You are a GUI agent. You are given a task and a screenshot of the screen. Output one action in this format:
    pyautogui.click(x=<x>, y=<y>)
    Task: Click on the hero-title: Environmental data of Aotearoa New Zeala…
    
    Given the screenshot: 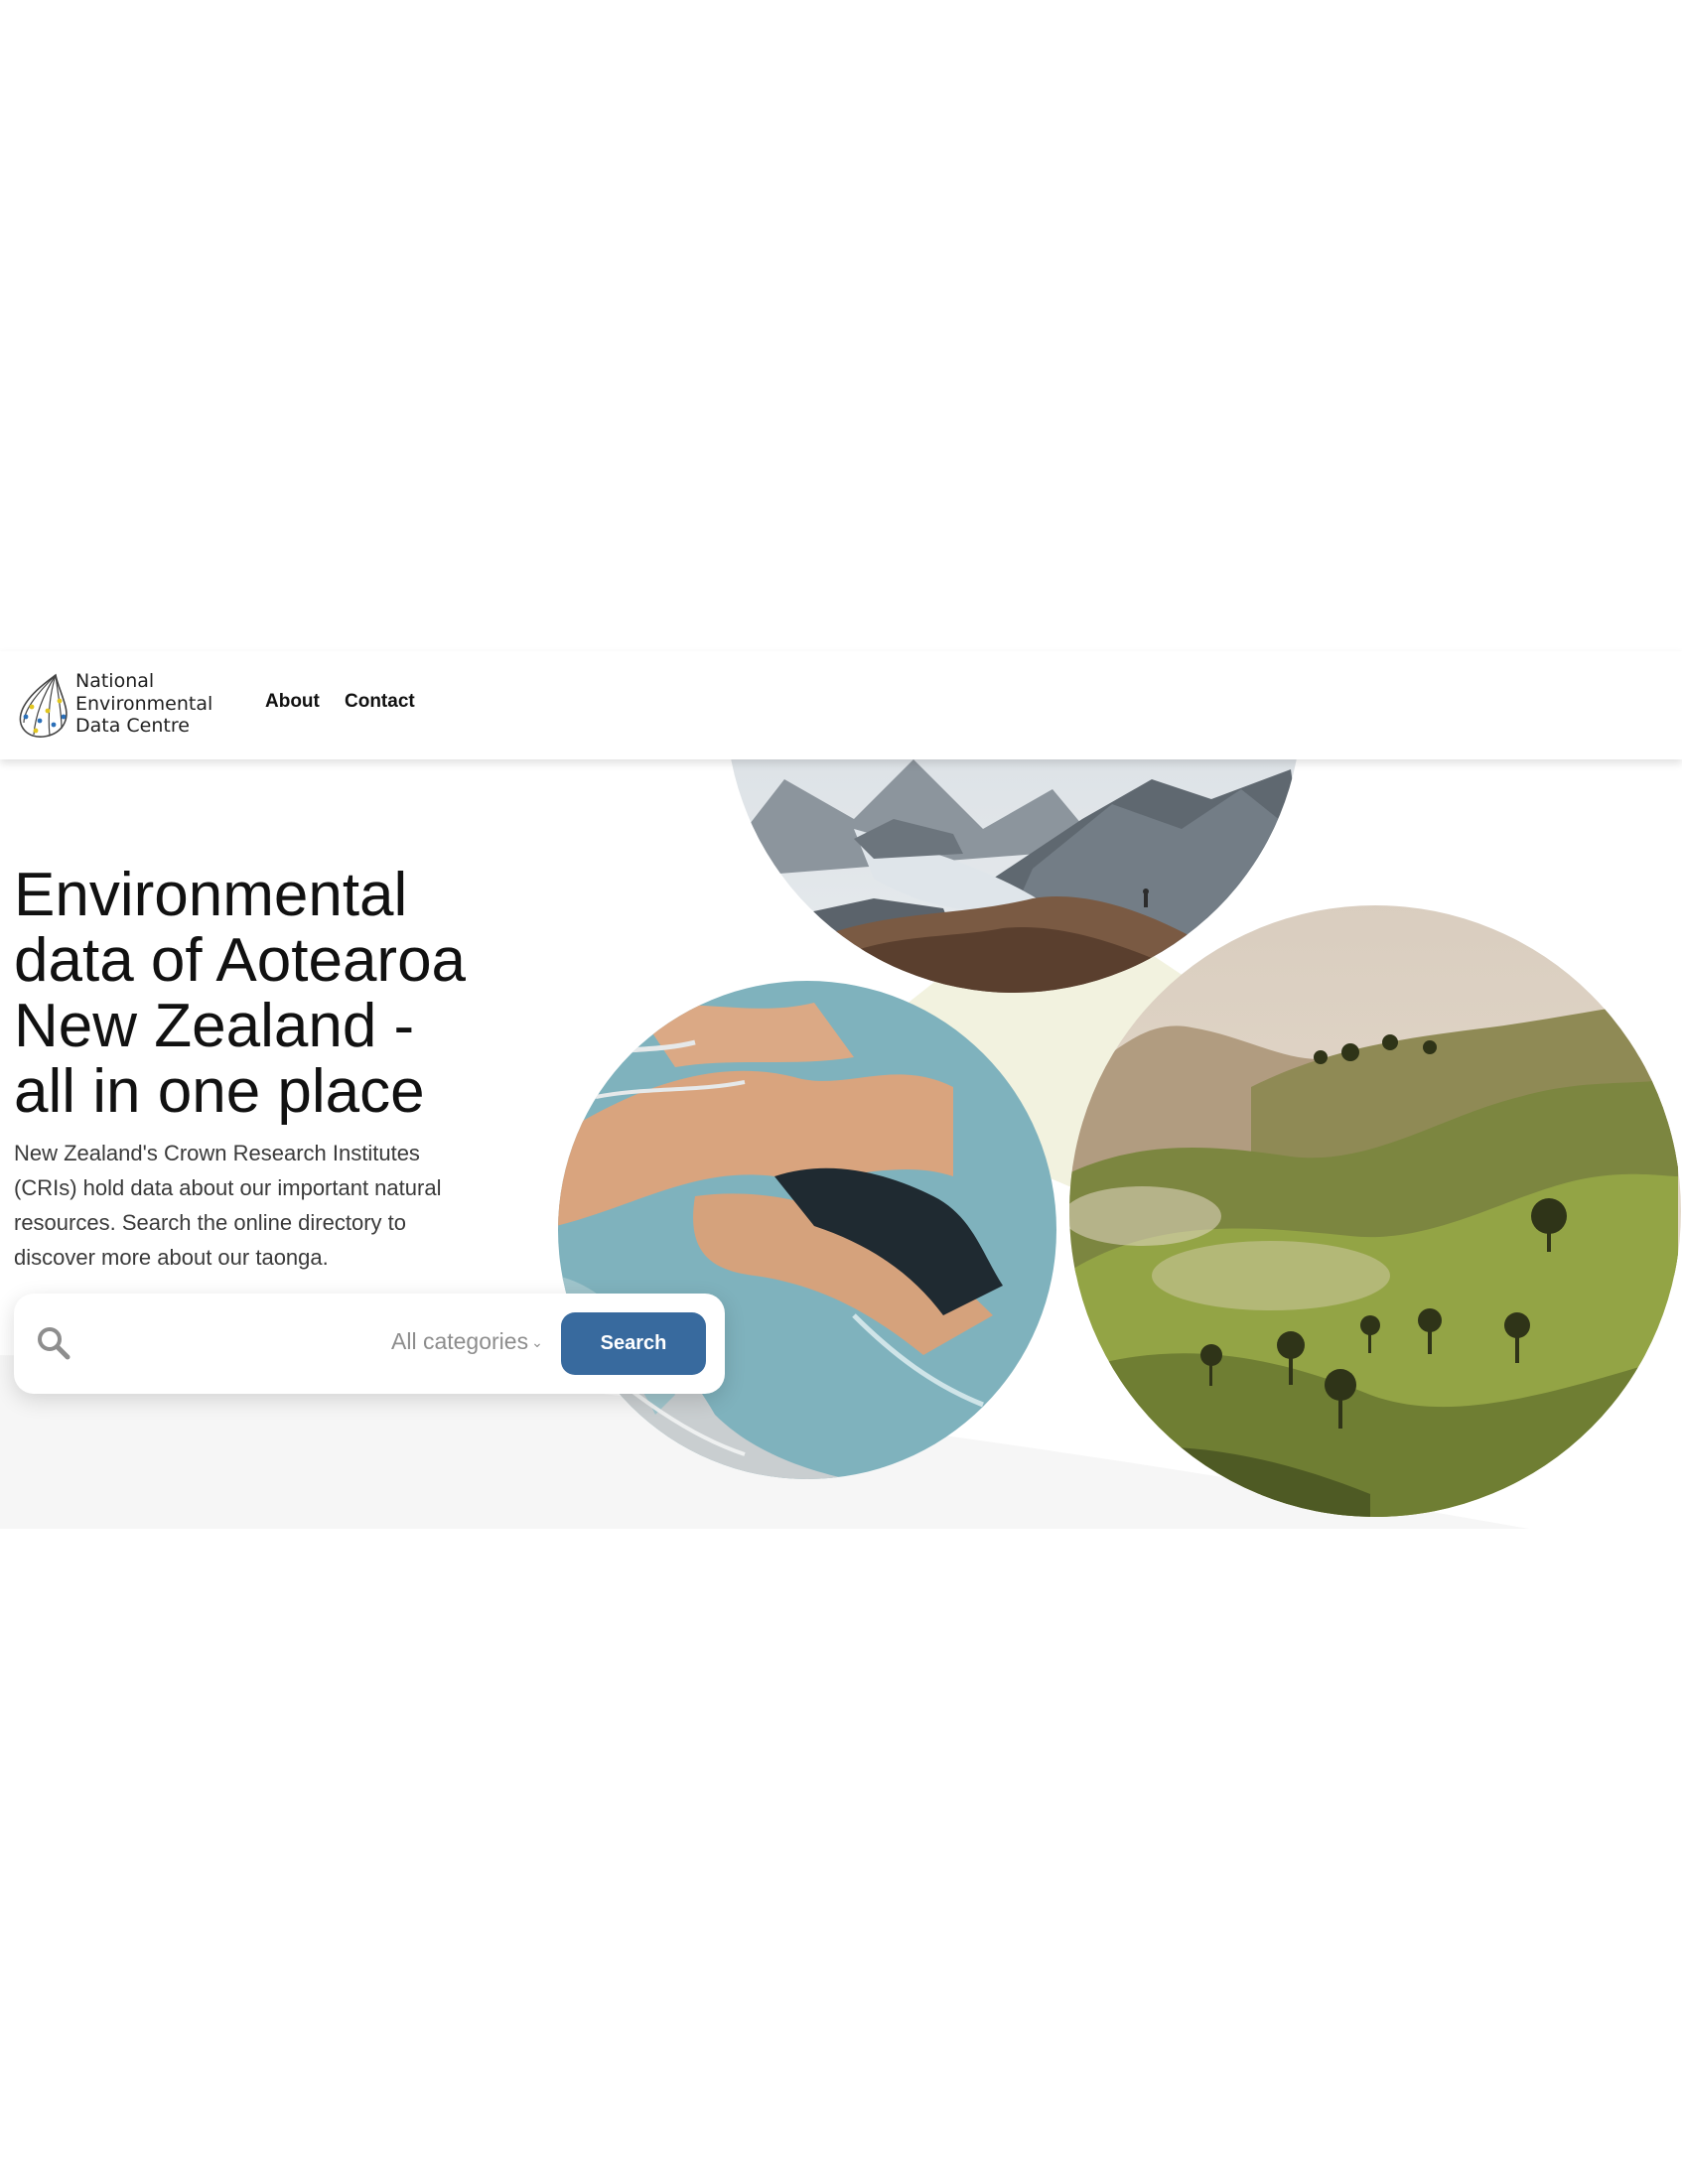 What is the action you would take?
    pyautogui.click(x=252, y=994)
    